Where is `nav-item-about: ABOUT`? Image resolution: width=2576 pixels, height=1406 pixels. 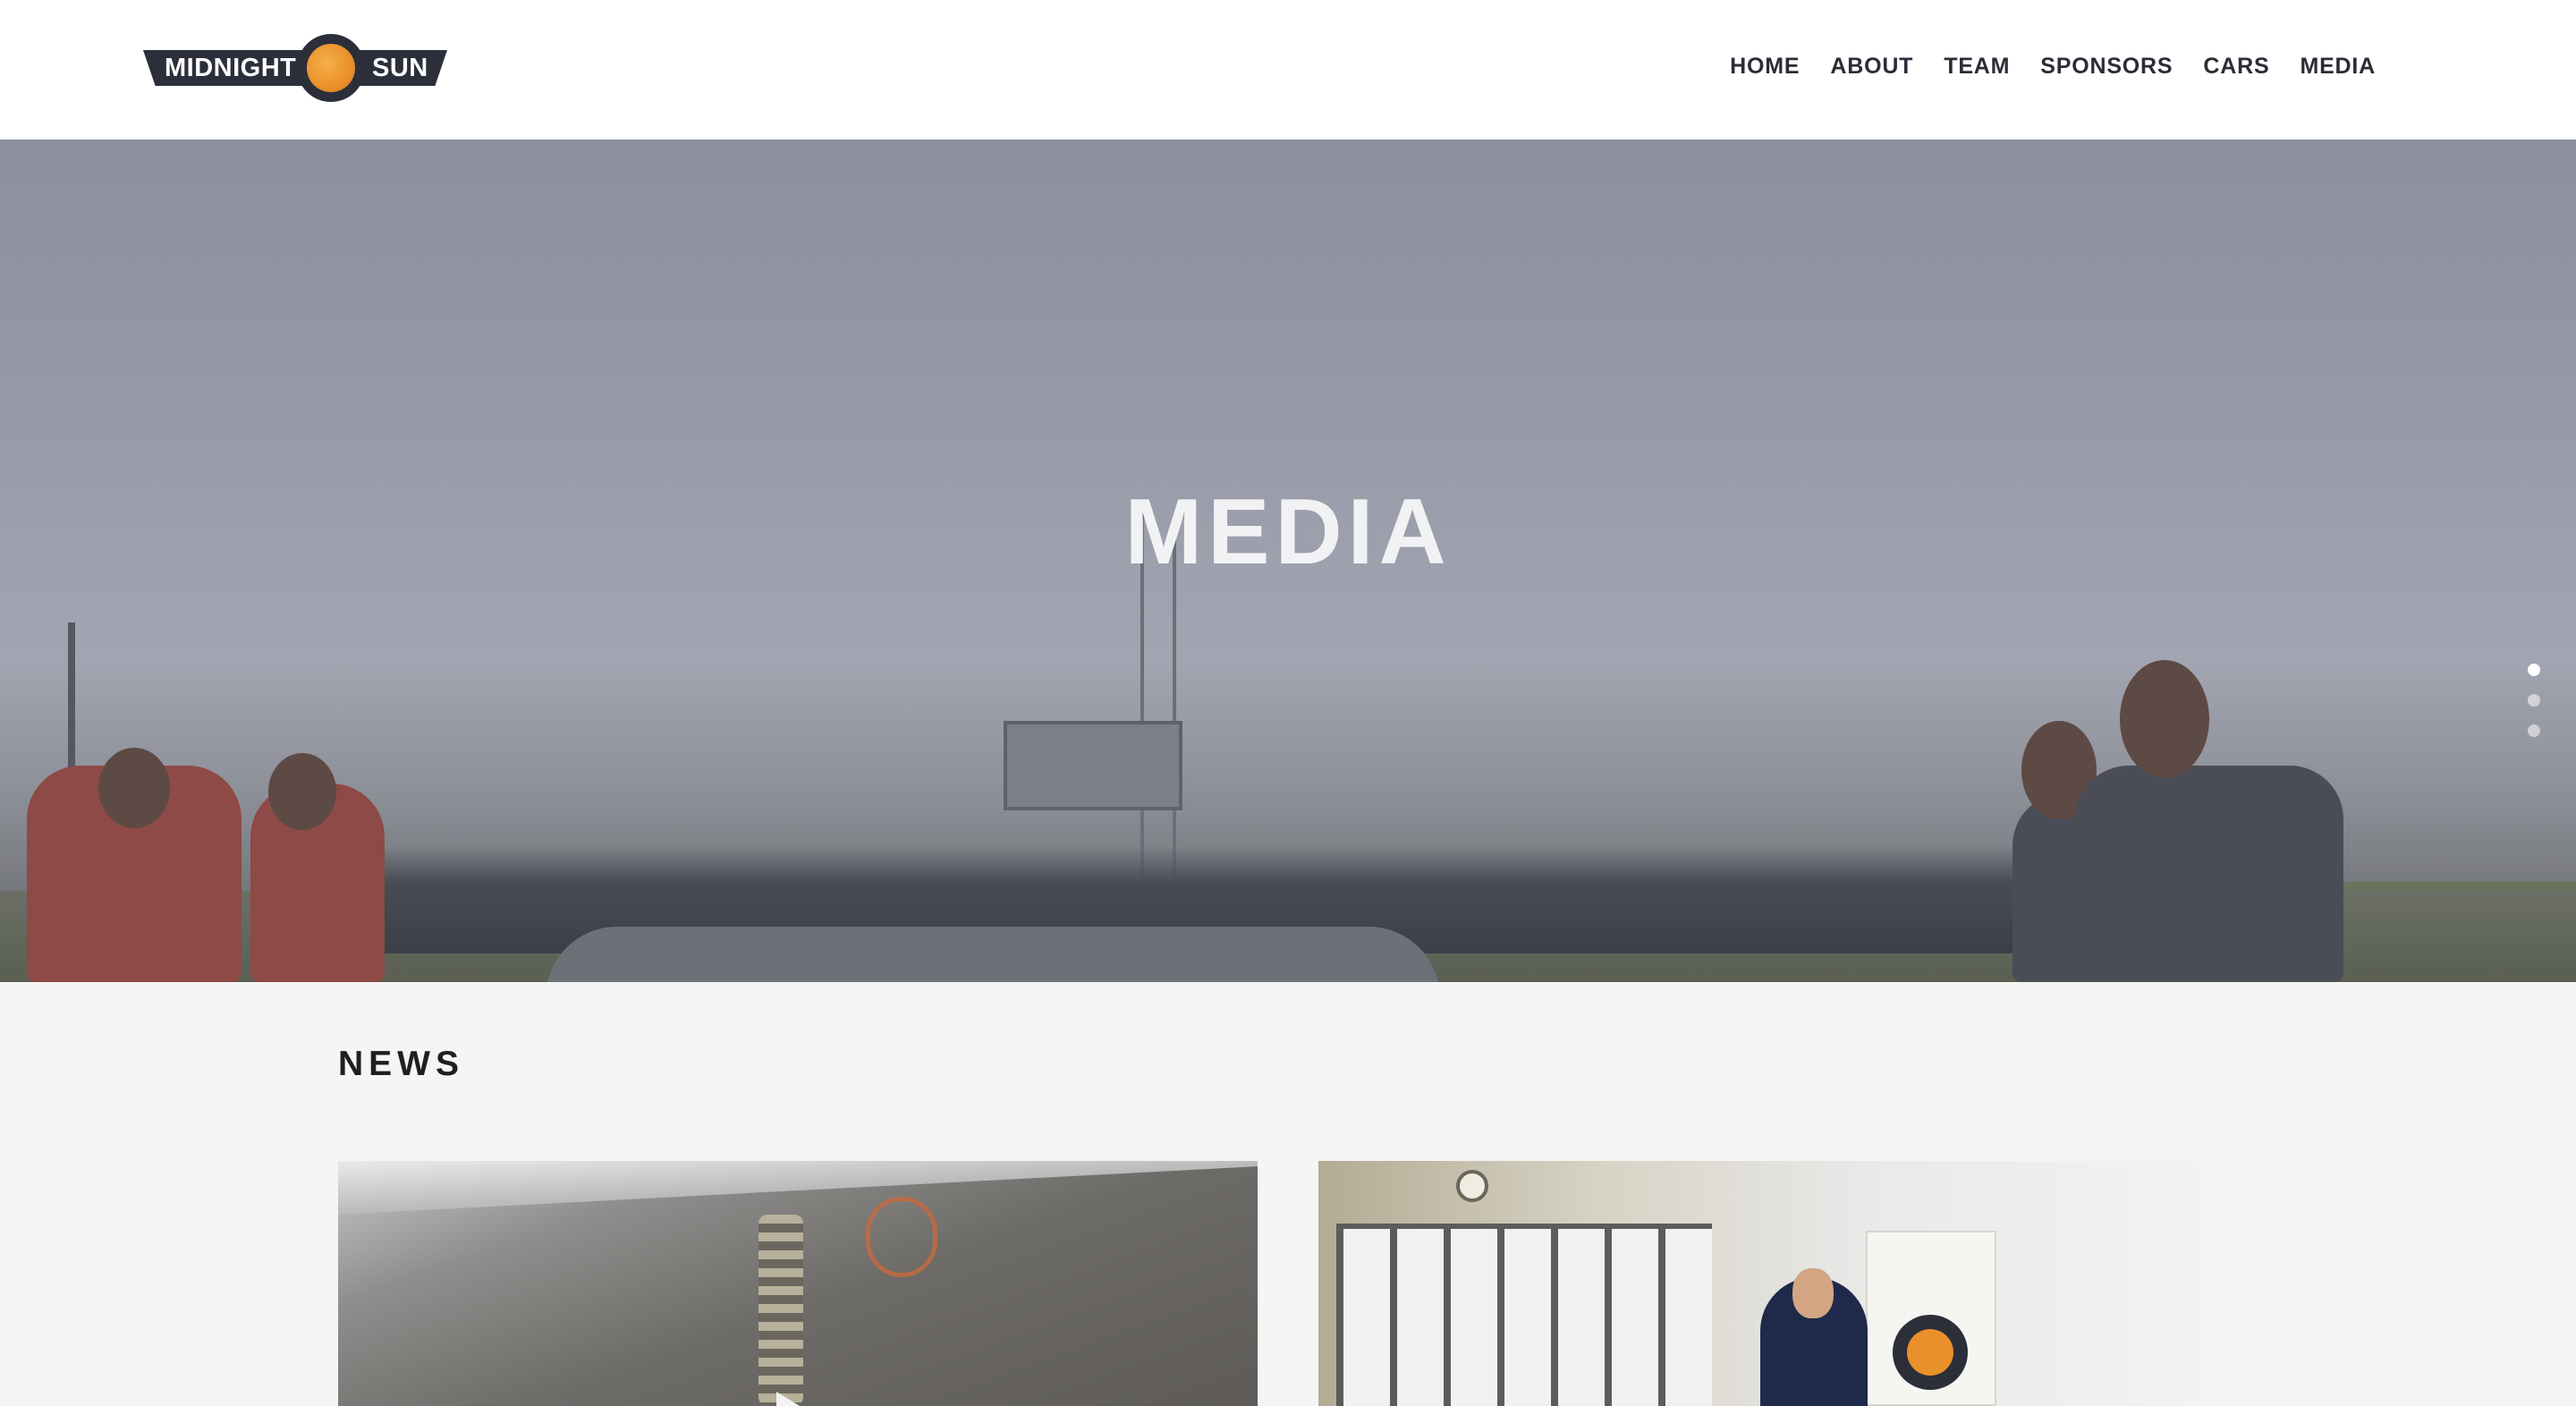 nav-item-about: ABOUT is located at coordinates (1871, 67).